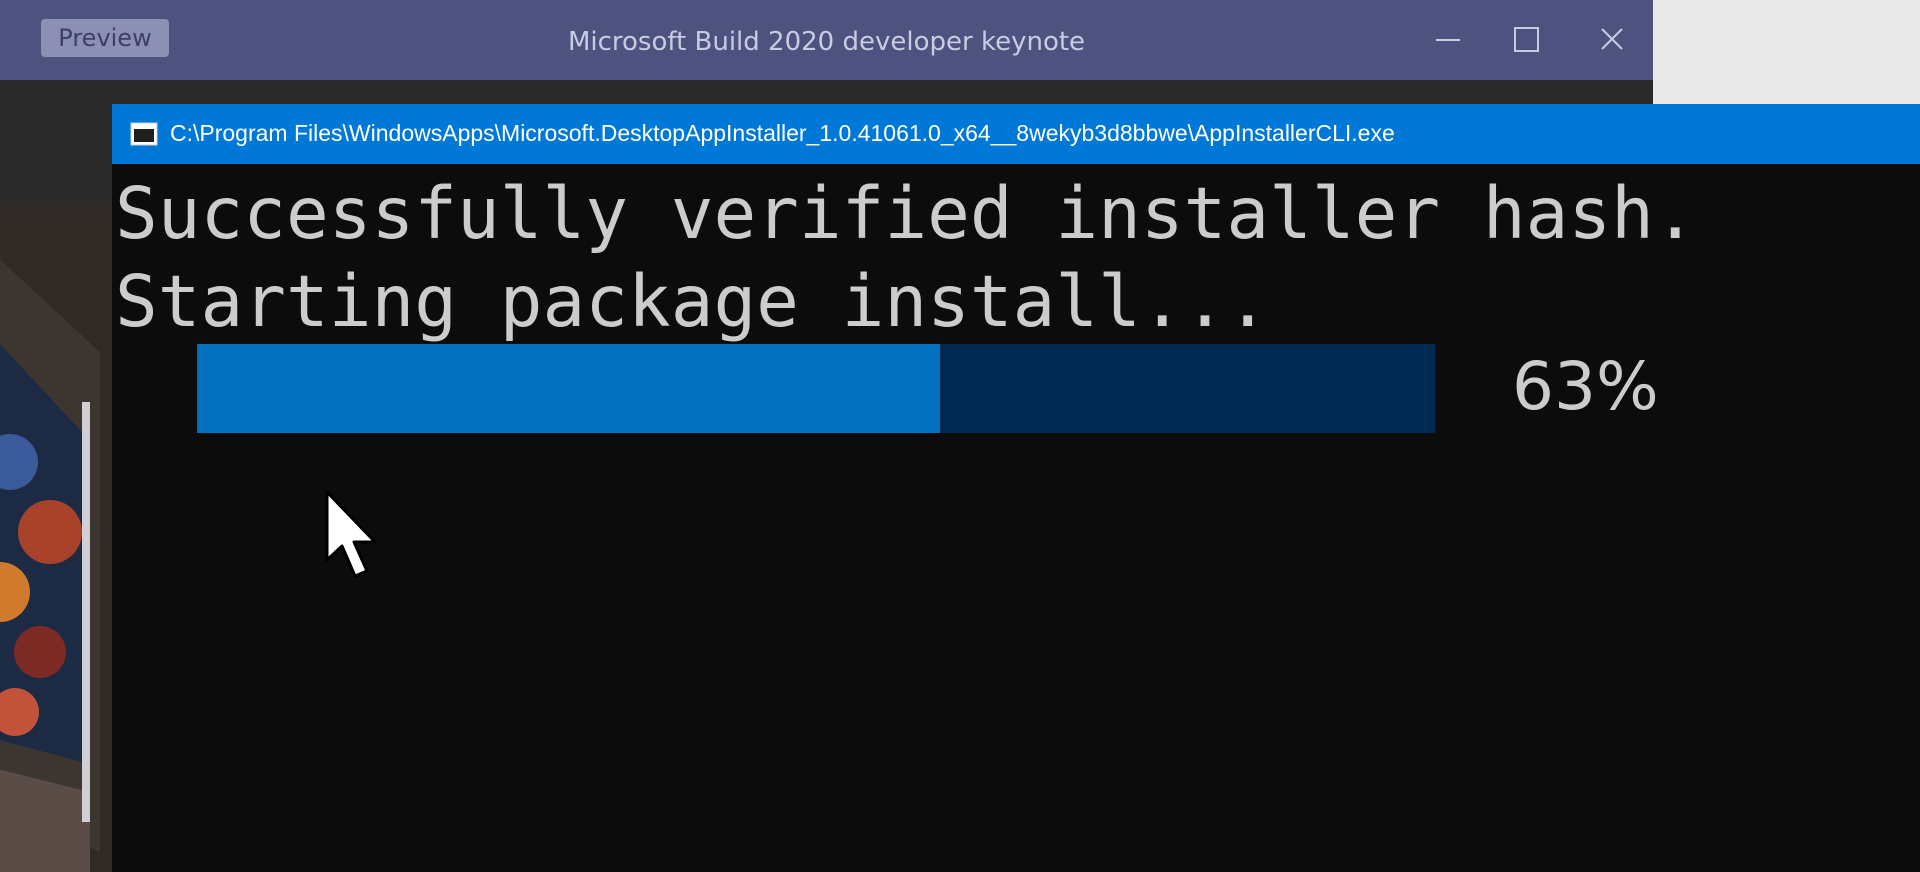  What do you see at coordinates (144, 134) in the screenshot?
I see `console-window-icon` at bounding box center [144, 134].